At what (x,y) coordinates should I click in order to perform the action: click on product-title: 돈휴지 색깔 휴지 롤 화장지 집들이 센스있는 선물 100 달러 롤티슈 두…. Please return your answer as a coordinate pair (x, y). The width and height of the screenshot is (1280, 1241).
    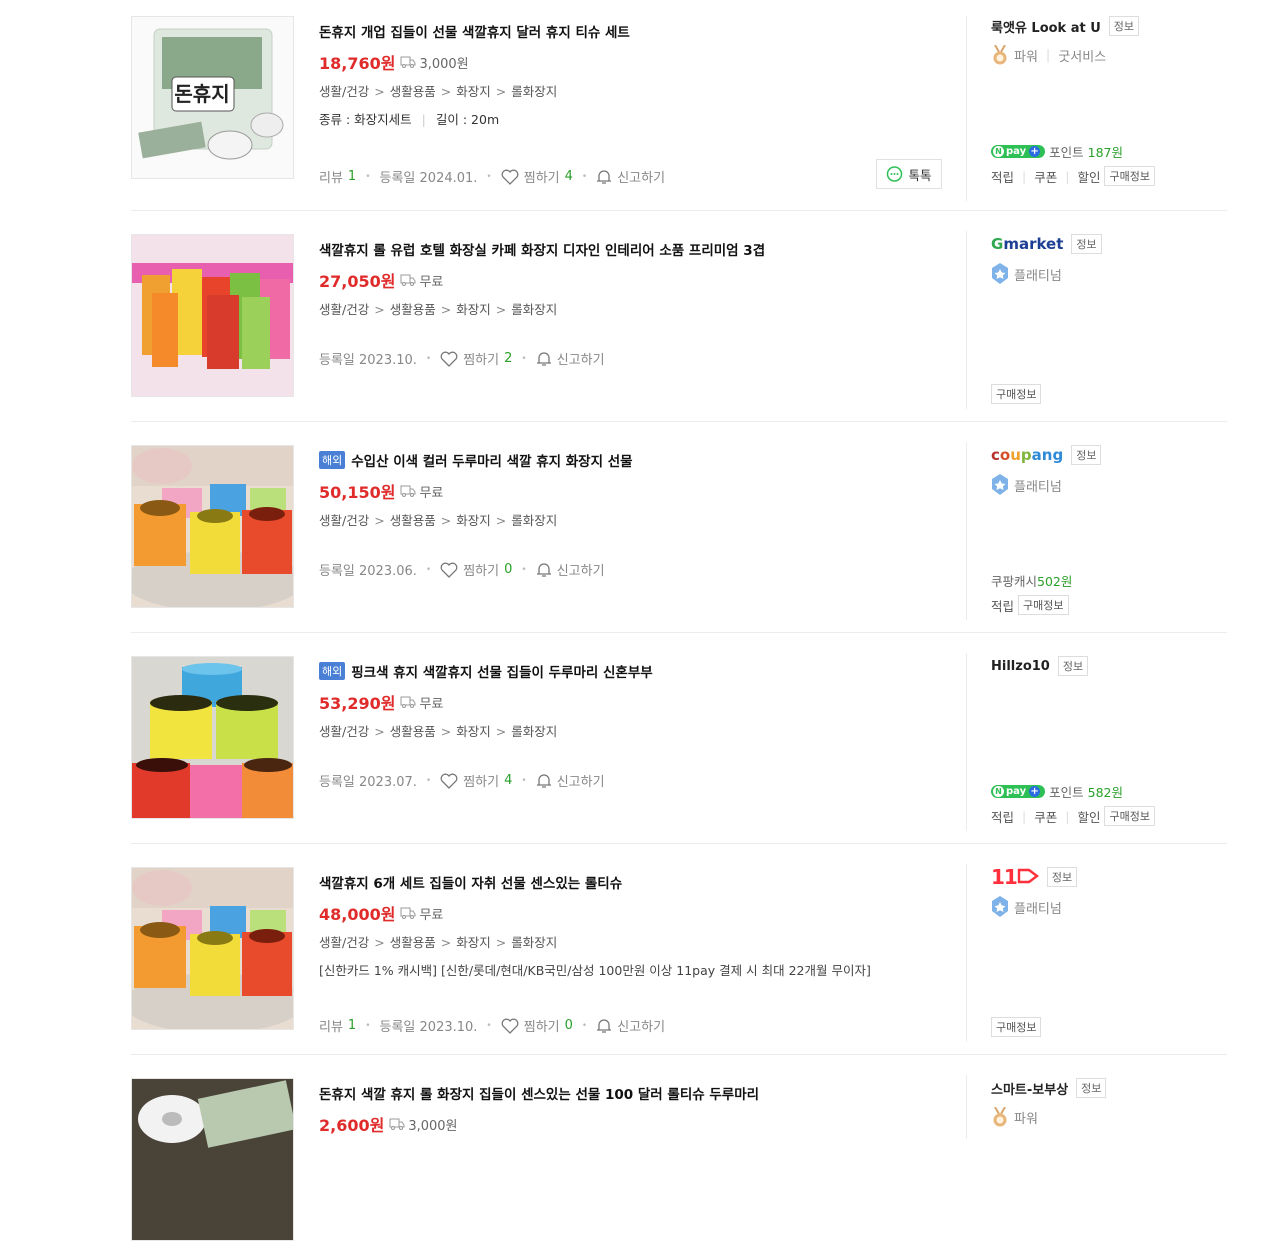
    Looking at the image, I should click on (539, 1093).